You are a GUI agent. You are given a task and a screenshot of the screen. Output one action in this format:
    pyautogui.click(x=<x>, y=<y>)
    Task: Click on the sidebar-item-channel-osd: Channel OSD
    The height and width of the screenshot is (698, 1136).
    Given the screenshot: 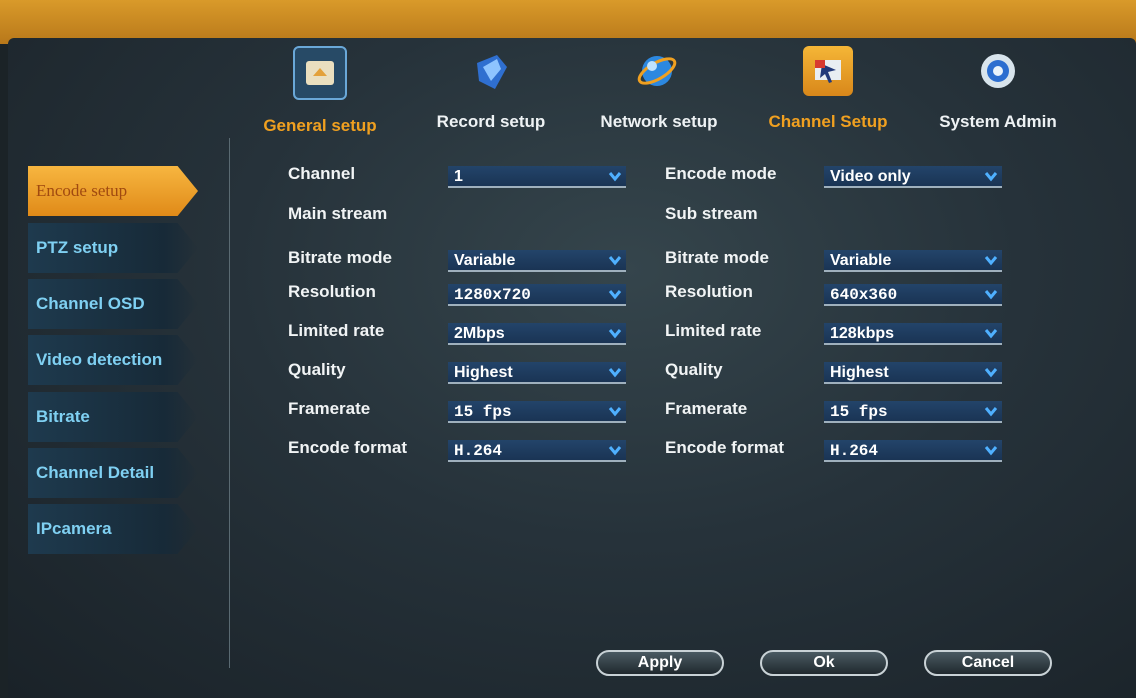 What is the action you would take?
    pyautogui.click(x=113, y=304)
    